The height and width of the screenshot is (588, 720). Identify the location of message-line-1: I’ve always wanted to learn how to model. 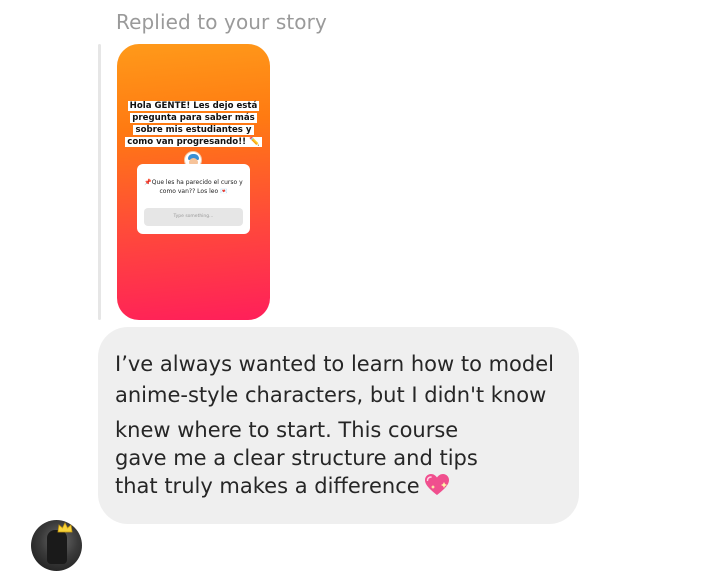
(334, 364).